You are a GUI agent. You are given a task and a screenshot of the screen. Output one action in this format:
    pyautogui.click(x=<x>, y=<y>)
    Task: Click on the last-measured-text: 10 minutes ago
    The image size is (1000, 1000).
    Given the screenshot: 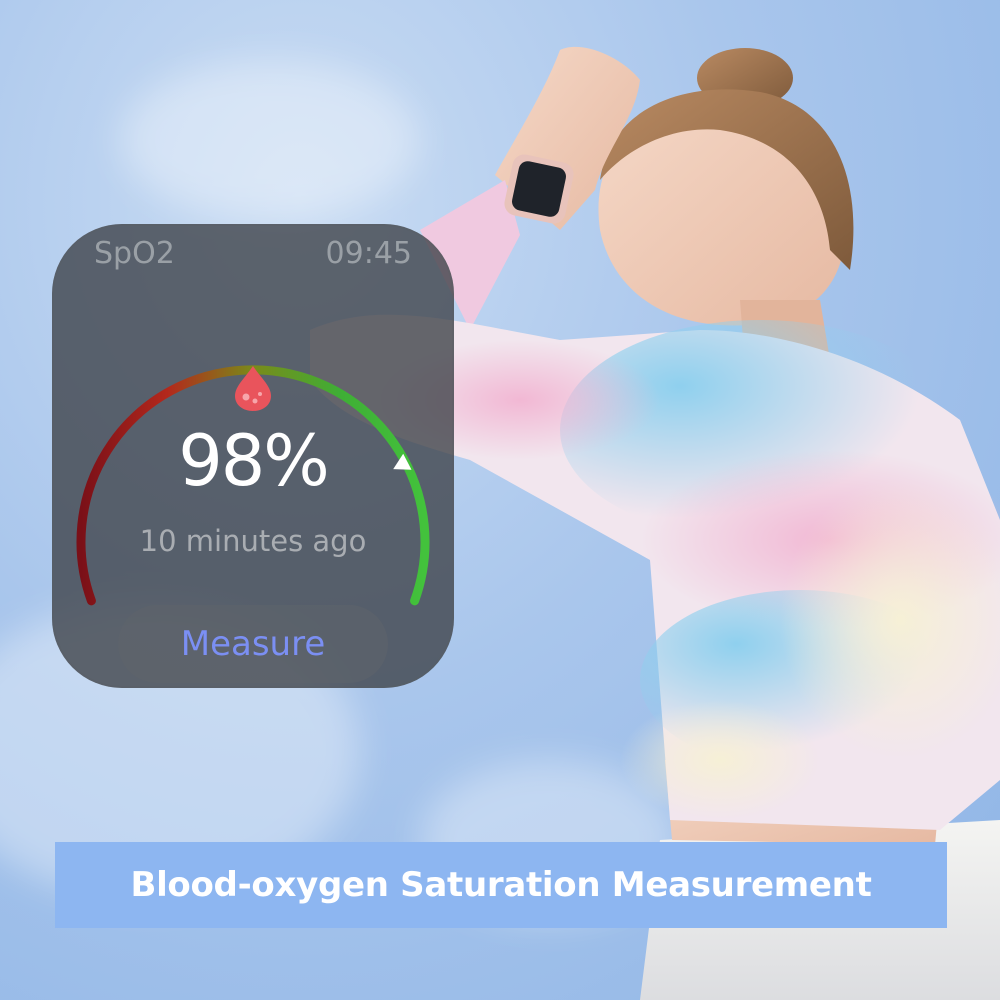 What is the action you would take?
    pyautogui.click(x=253, y=541)
    